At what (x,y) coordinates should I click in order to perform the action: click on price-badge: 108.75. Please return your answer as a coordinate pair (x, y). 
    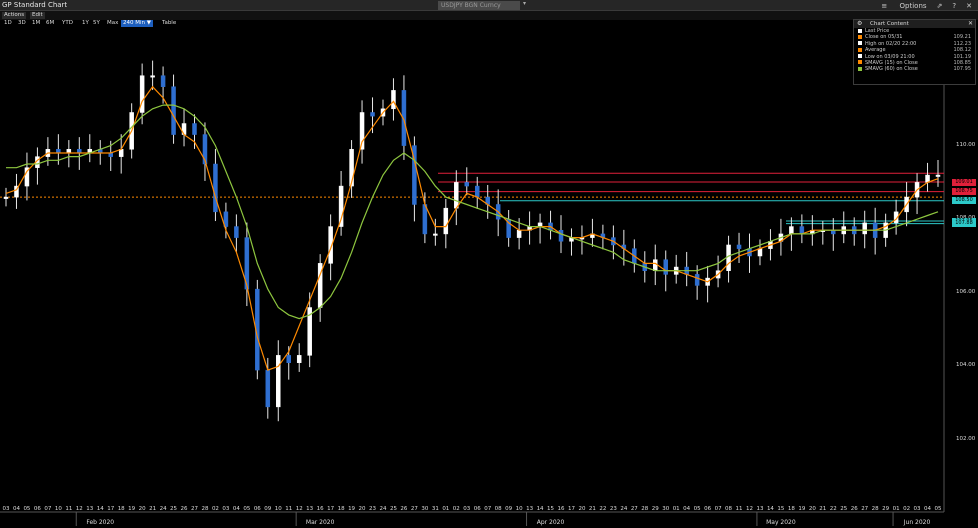
    Looking at the image, I should click on (964, 192).